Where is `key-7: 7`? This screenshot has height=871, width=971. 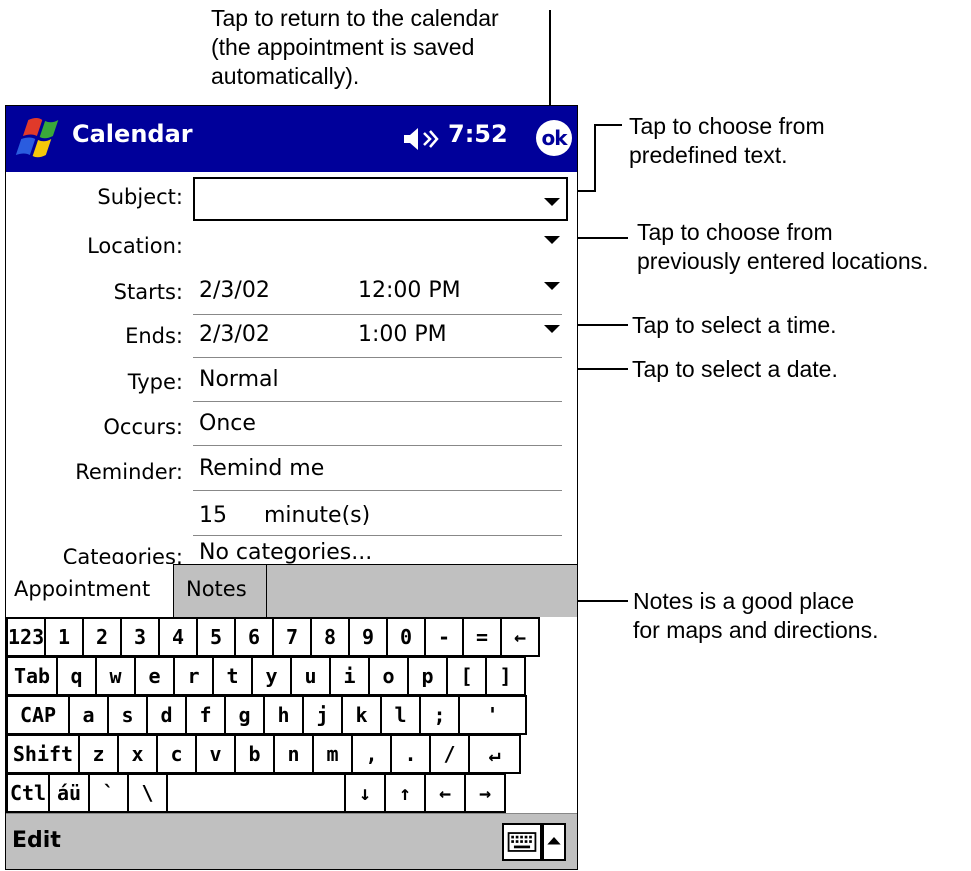 key-7: 7 is located at coordinates (292, 637).